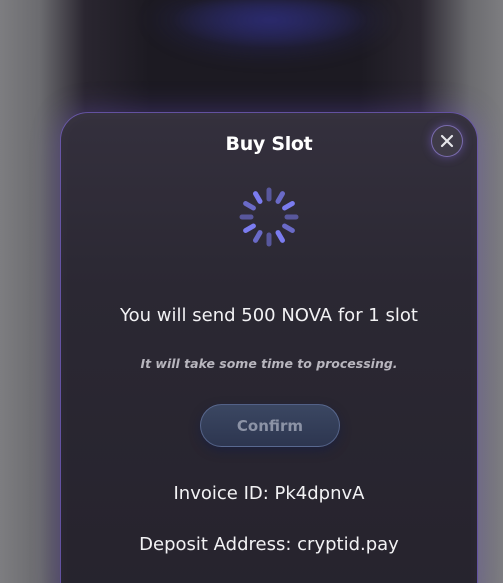 This screenshot has height=583, width=503. What do you see at coordinates (255, 55) in the screenshot?
I see `backdrop-glow` at bounding box center [255, 55].